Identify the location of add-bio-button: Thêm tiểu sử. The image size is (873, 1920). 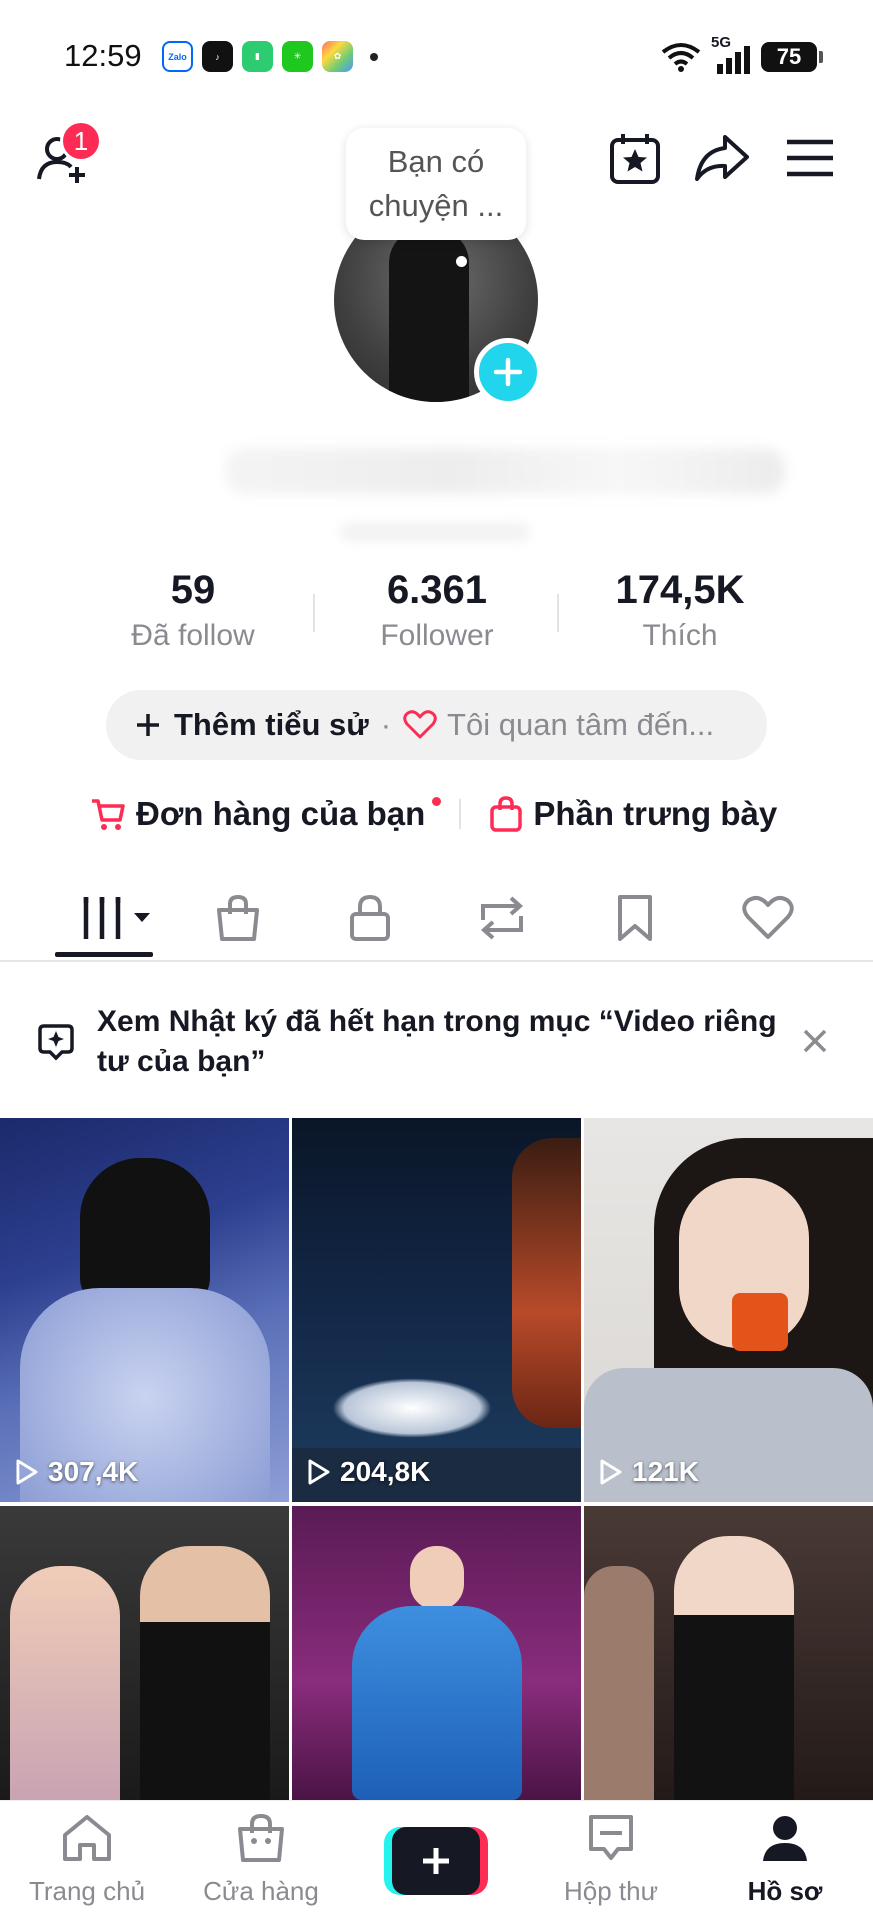
(251, 725).